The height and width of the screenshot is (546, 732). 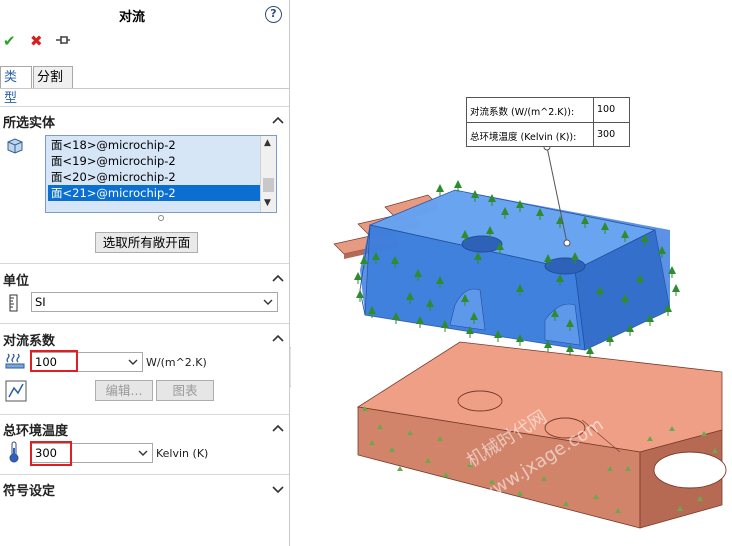 What do you see at coordinates (9, 41) in the screenshot?
I see `ok-check-icon: ✔` at bounding box center [9, 41].